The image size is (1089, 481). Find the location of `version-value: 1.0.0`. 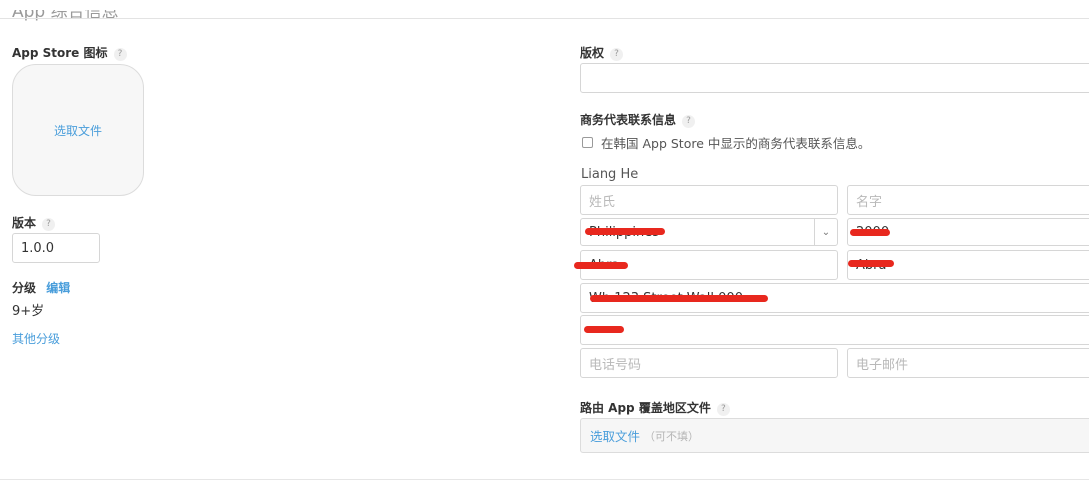

version-value: 1.0.0 is located at coordinates (38, 248).